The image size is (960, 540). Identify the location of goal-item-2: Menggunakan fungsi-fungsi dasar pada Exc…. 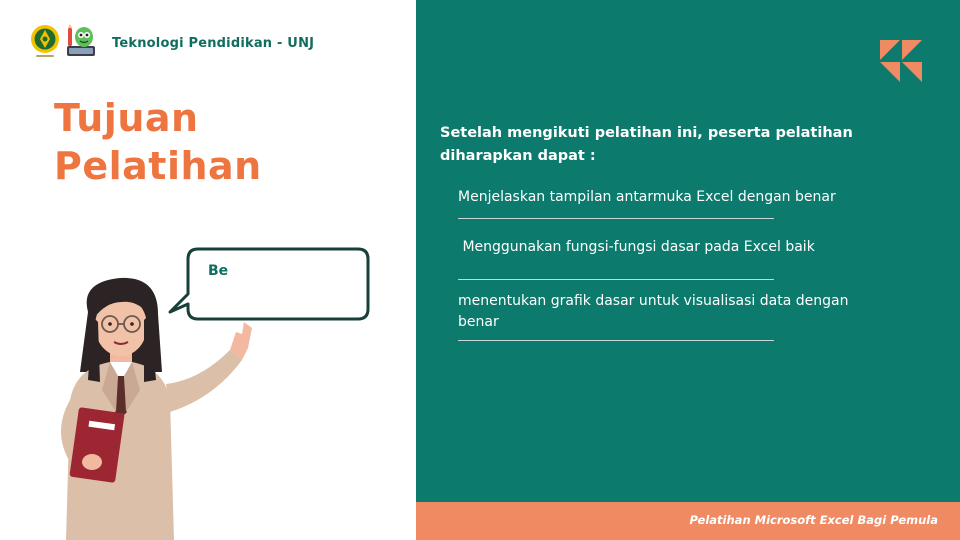
(636, 247).